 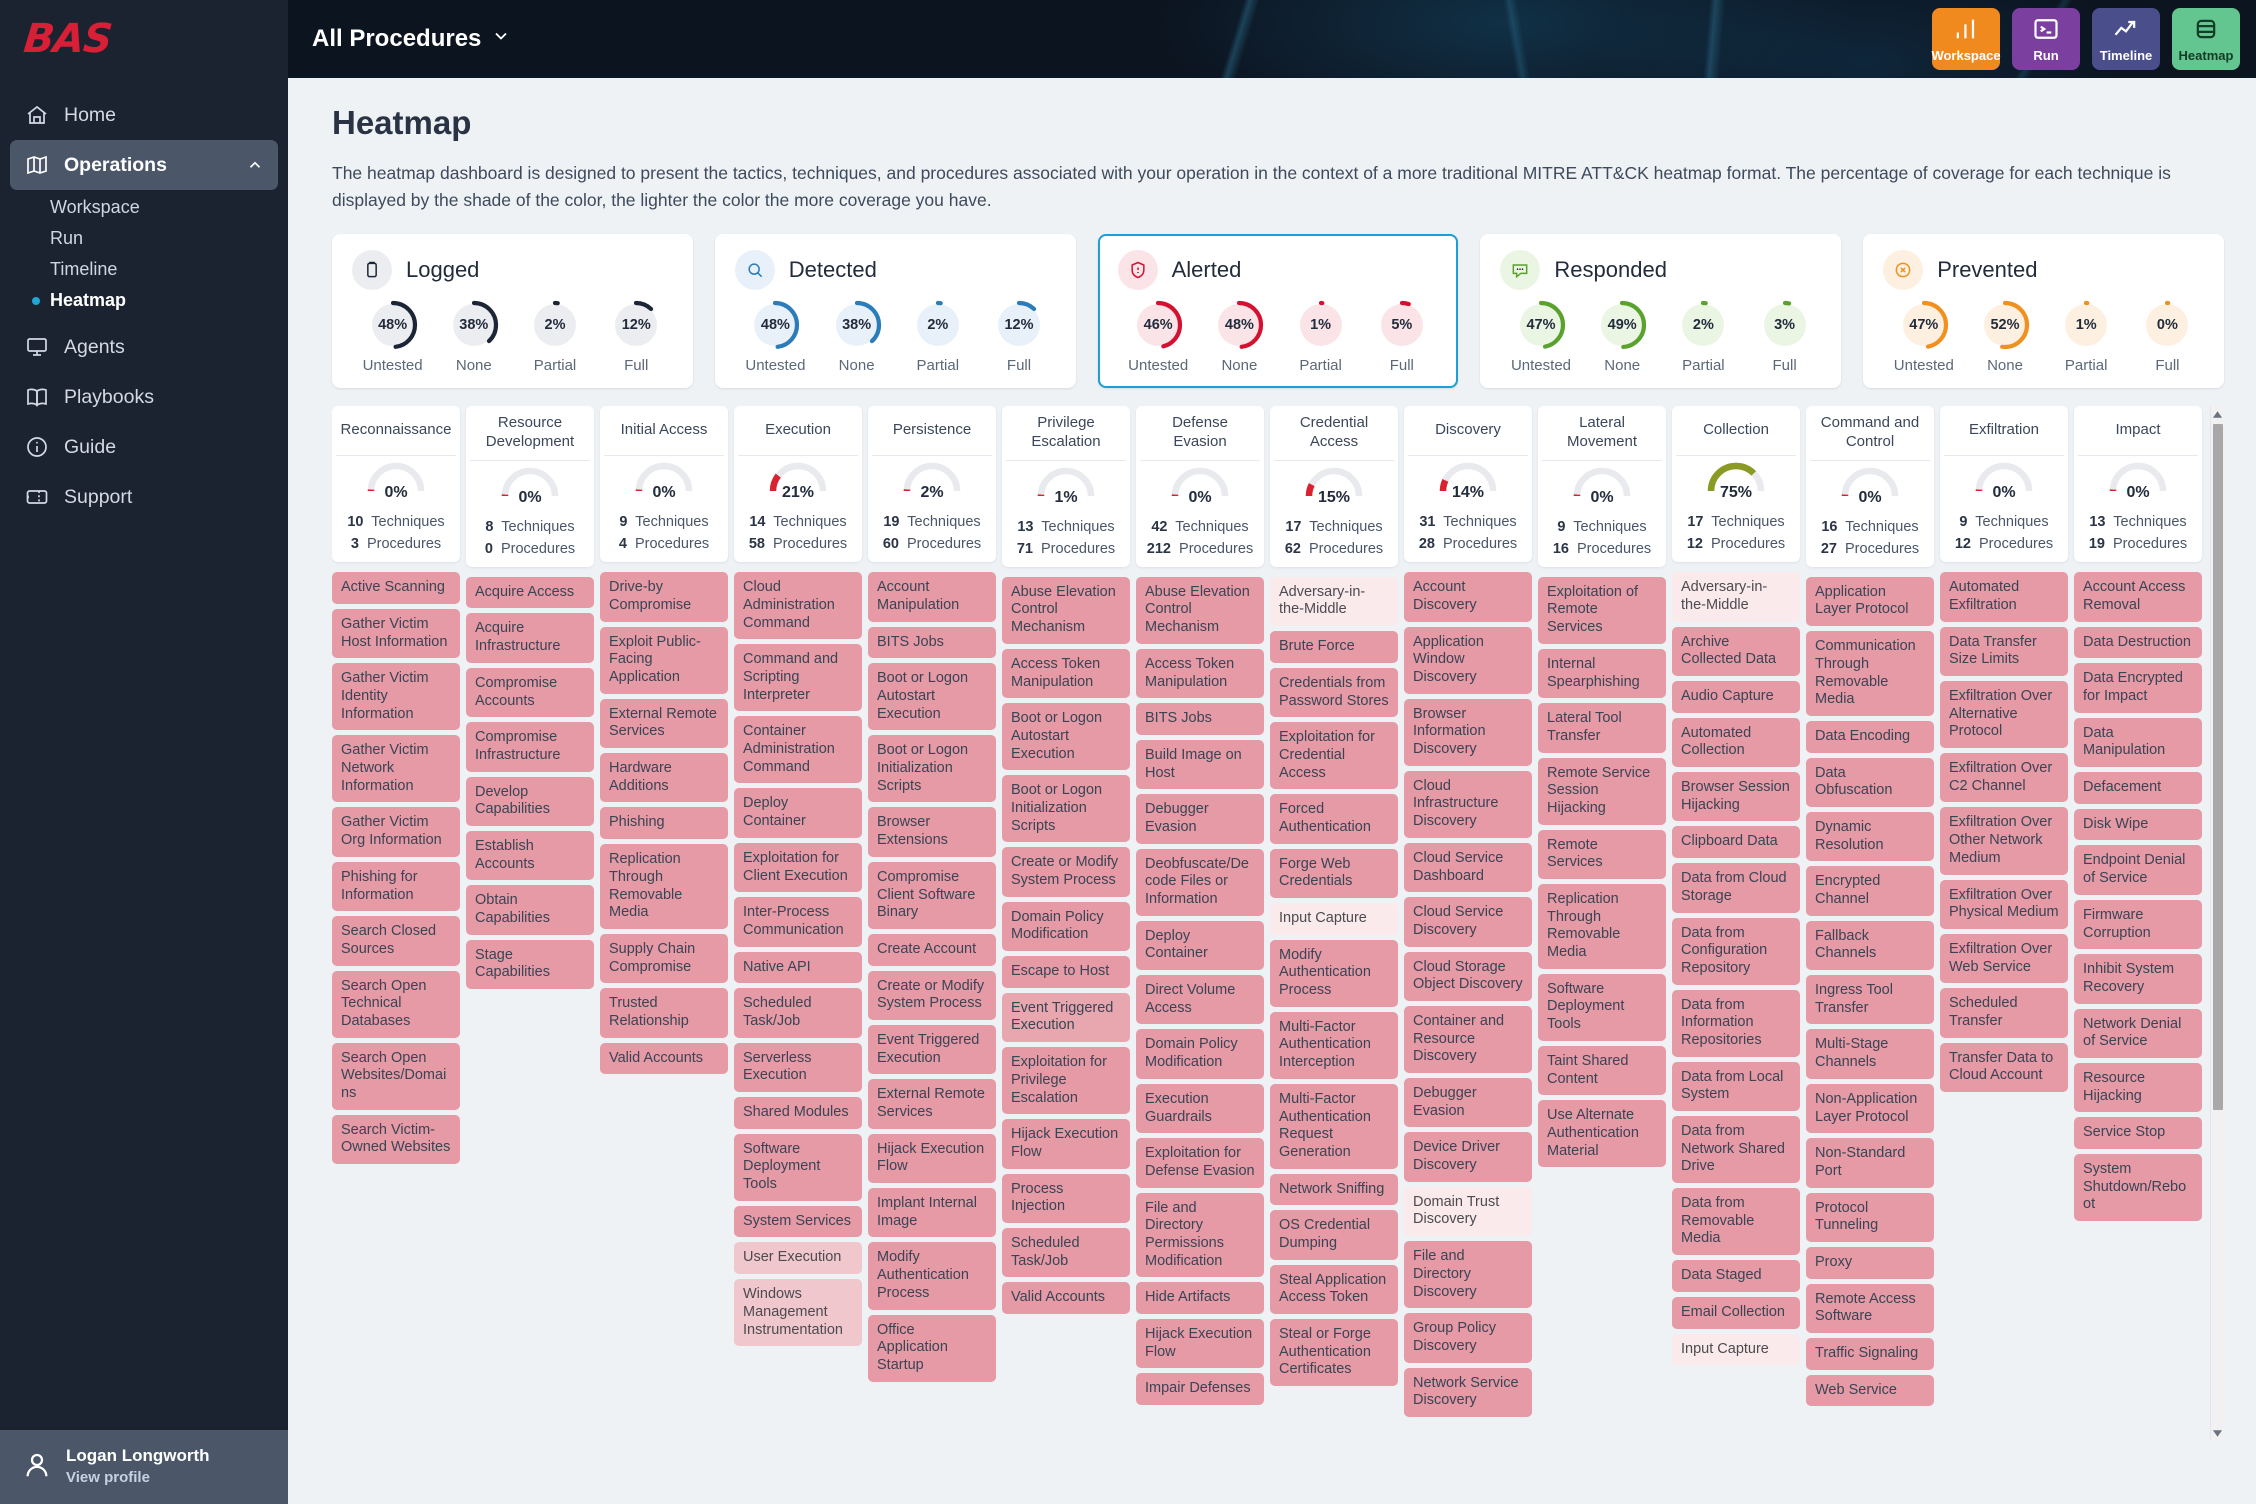 What do you see at coordinates (1334, 692) in the screenshot?
I see `technique-cell: Credentials from Password Stores` at bounding box center [1334, 692].